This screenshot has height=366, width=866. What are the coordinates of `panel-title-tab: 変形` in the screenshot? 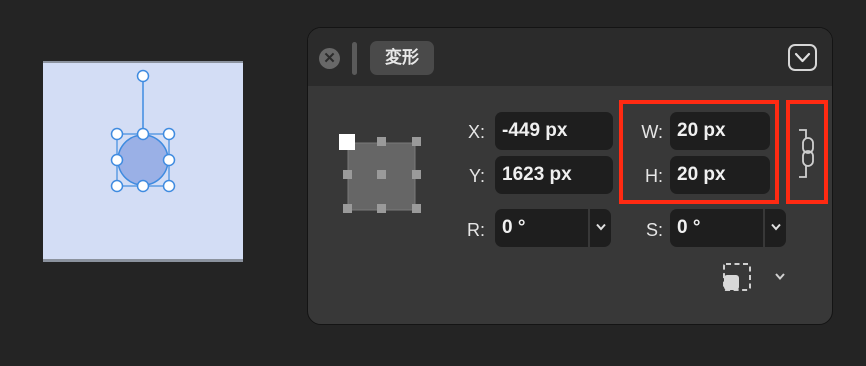 It's located at (402, 58).